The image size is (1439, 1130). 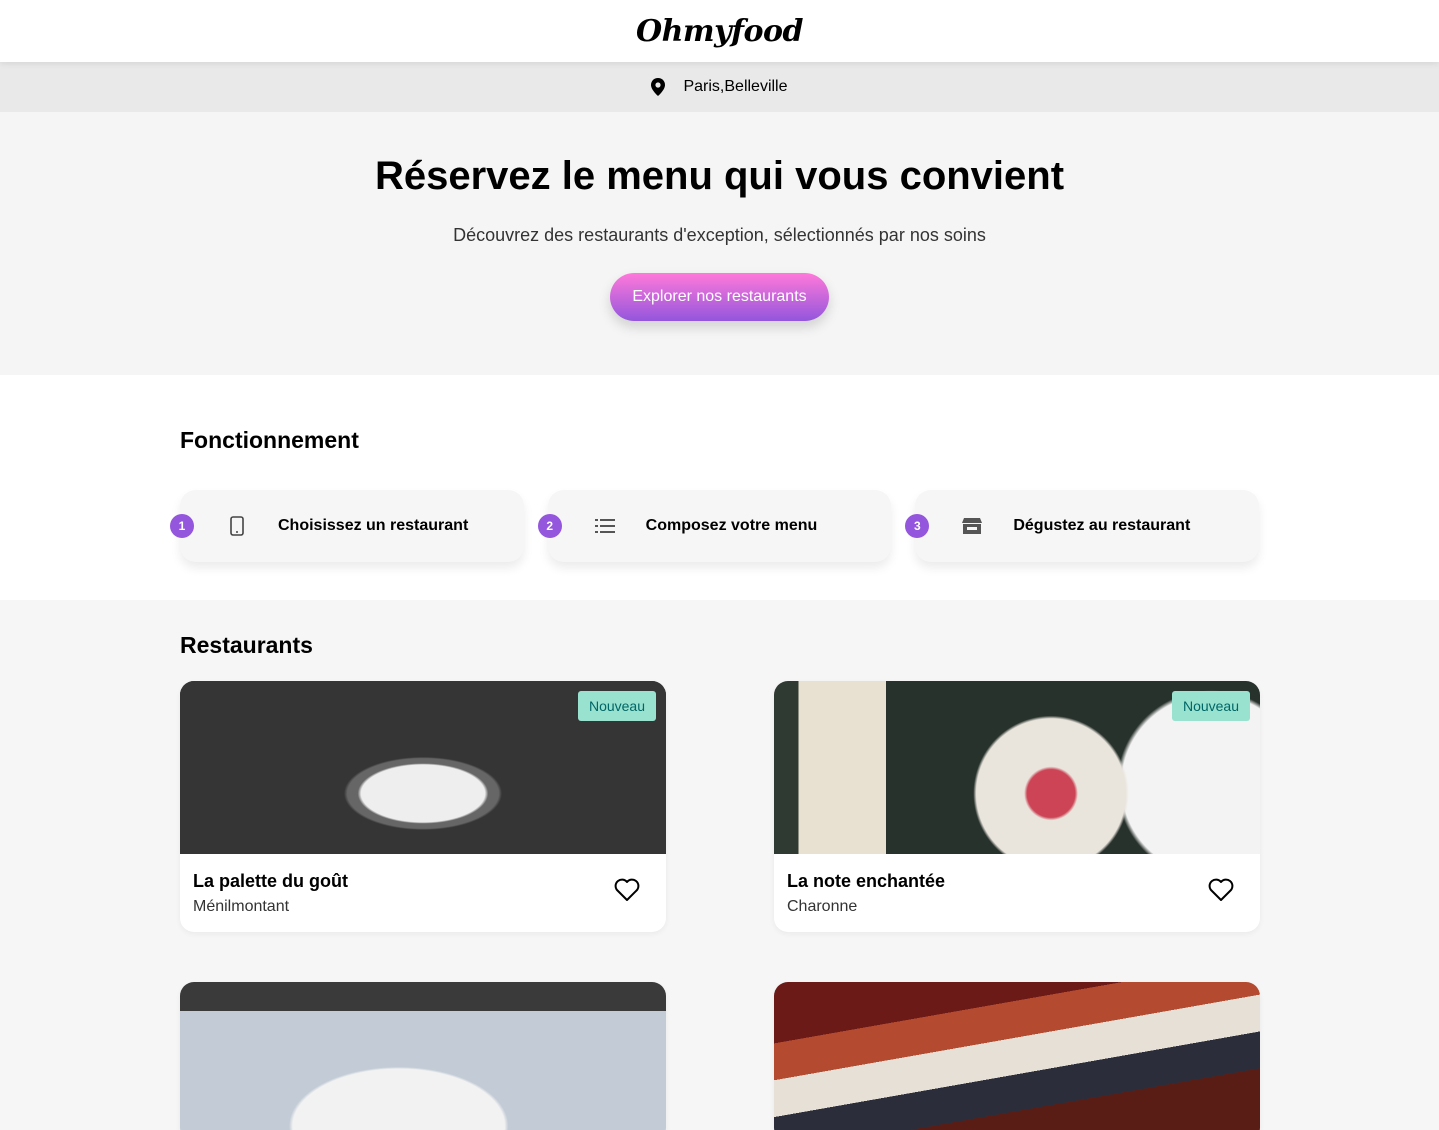 I want to click on brand-logo: Ohmyfood, so click(x=720, y=31).